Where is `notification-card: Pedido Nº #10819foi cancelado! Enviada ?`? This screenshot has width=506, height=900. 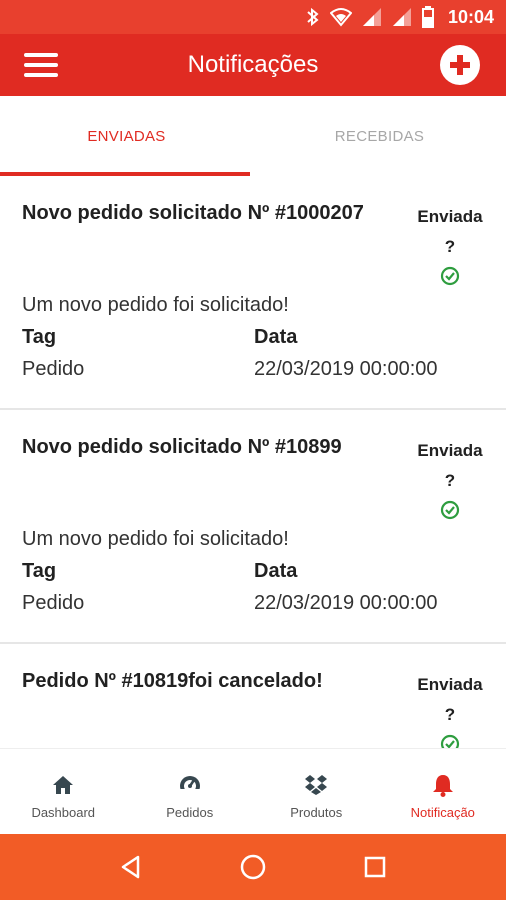
notification-card: Pedido Nº #10819foi cancelado! Enviada ? is located at coordinates (253, 696).